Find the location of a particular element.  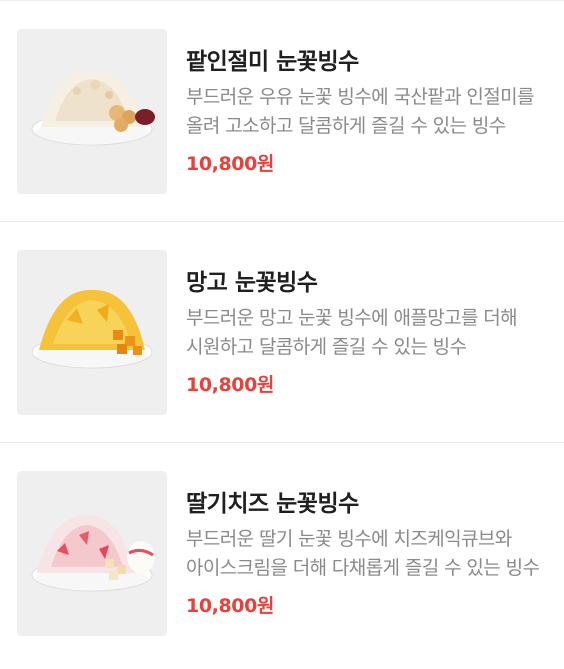

mango-bingsu-image is located at coordinates (92, 332).